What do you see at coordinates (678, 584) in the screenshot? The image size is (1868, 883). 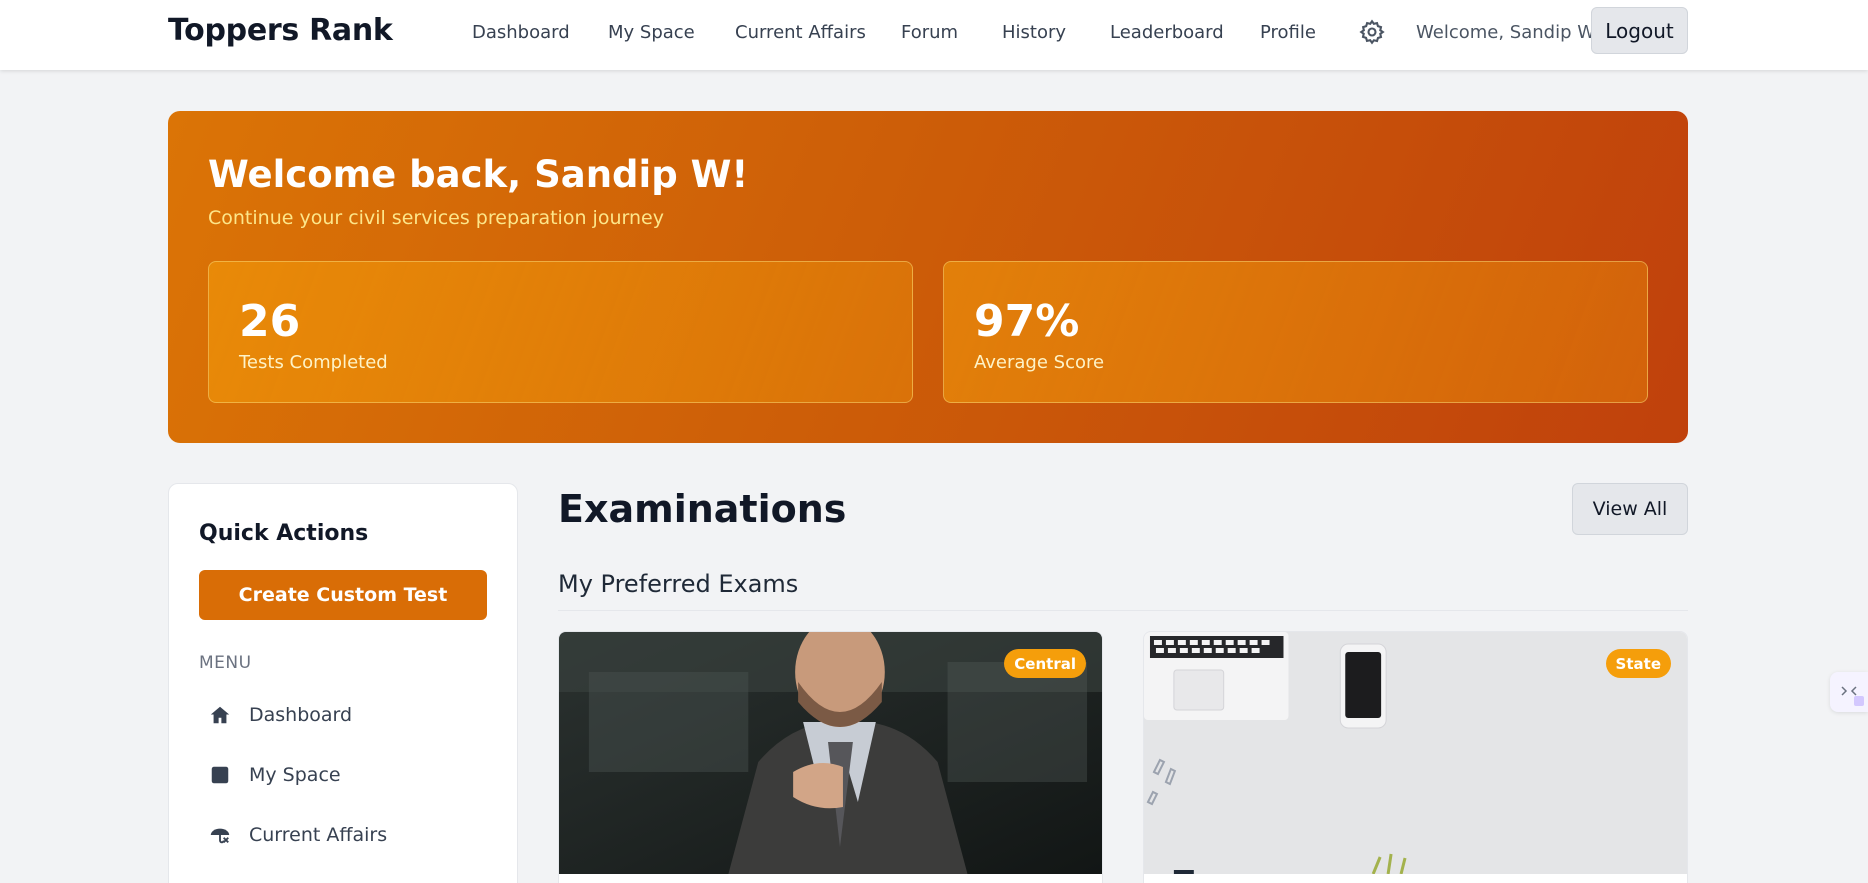 I see `preferred-exams-heading: My Preferred Exams` at bounding box center [678, 584].